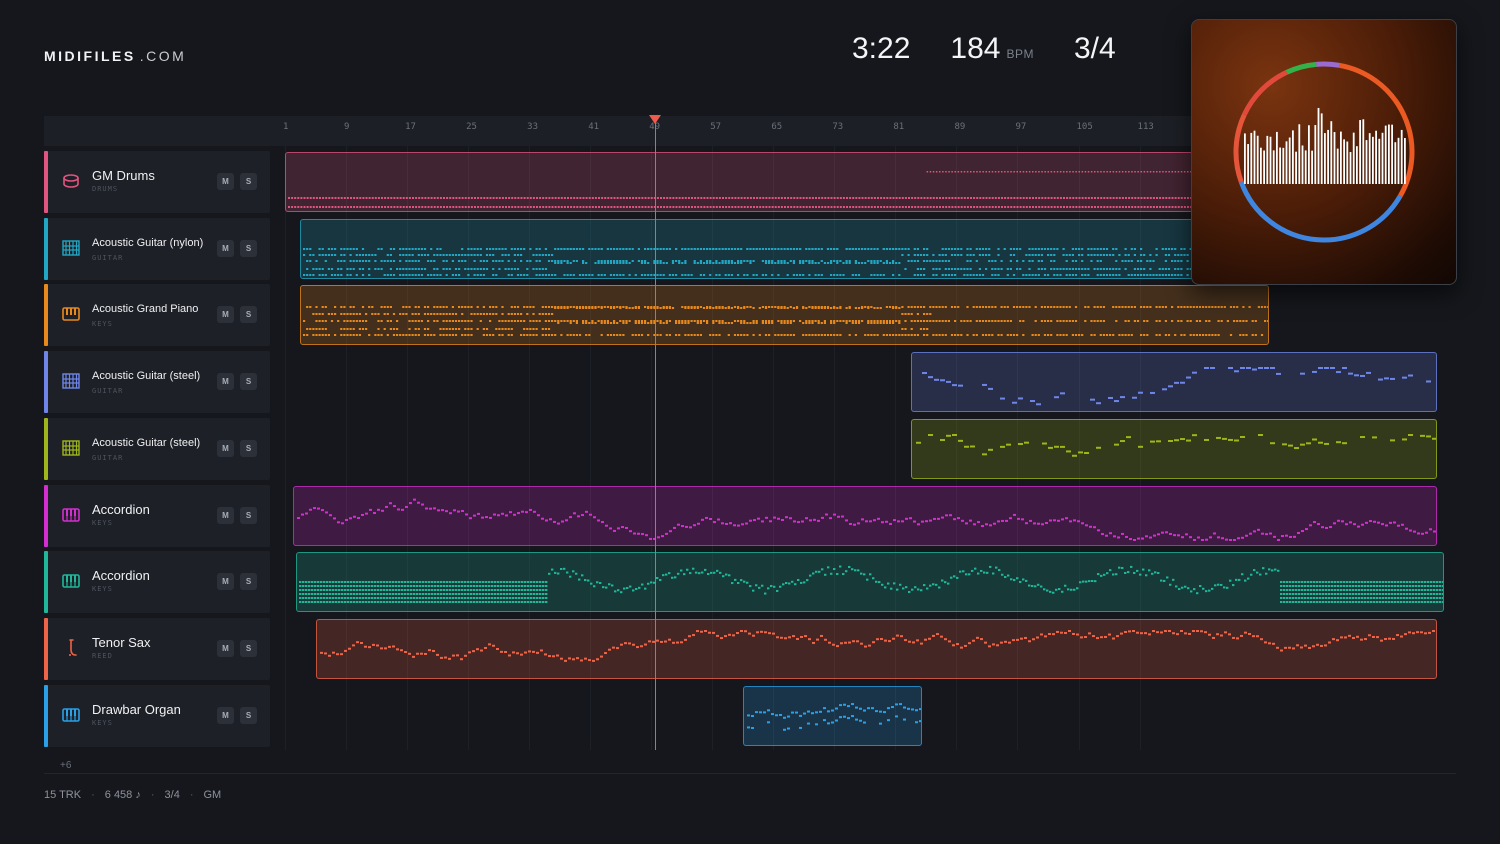 The width and height of the screenshot is (1500, 844). Describe the element at coordinates (594, 127) in the screenshot. I see `ruler-tick: 41` at that location.